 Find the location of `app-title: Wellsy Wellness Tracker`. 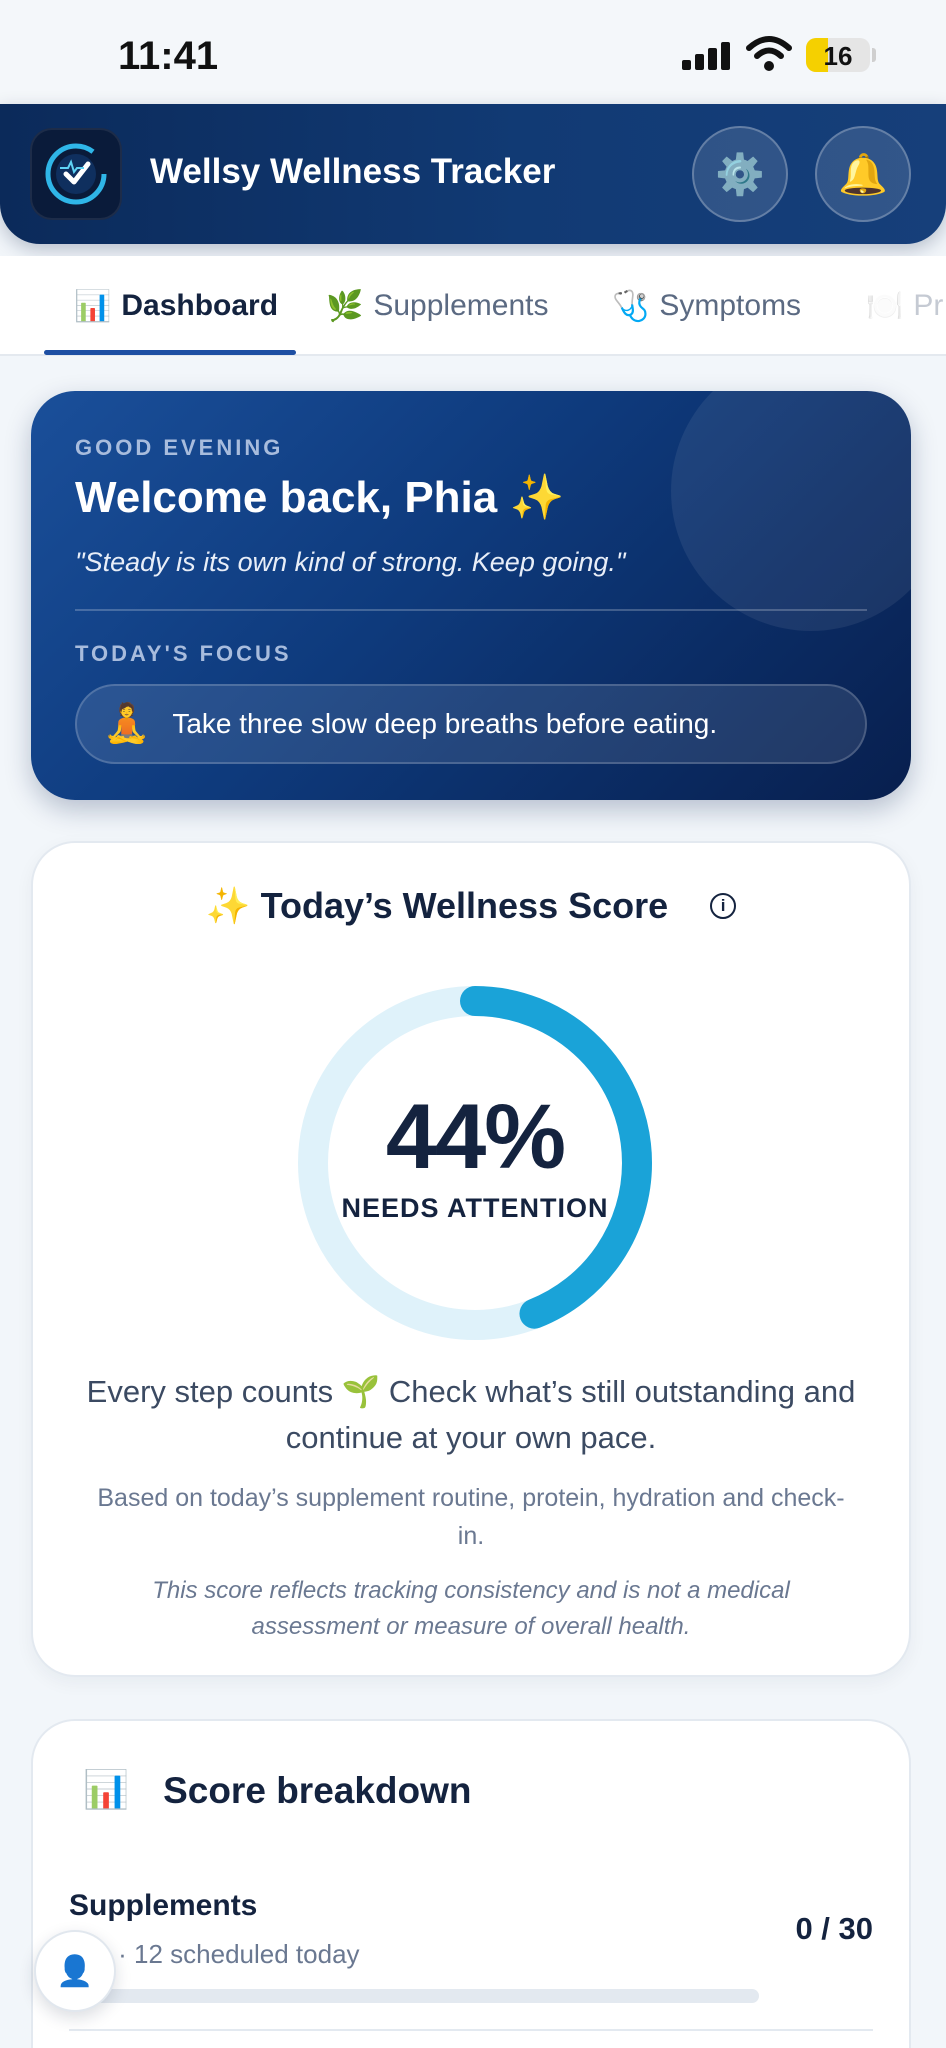

app-title: Wellsy Wellness Tracker is located at coordinates (353, 171).